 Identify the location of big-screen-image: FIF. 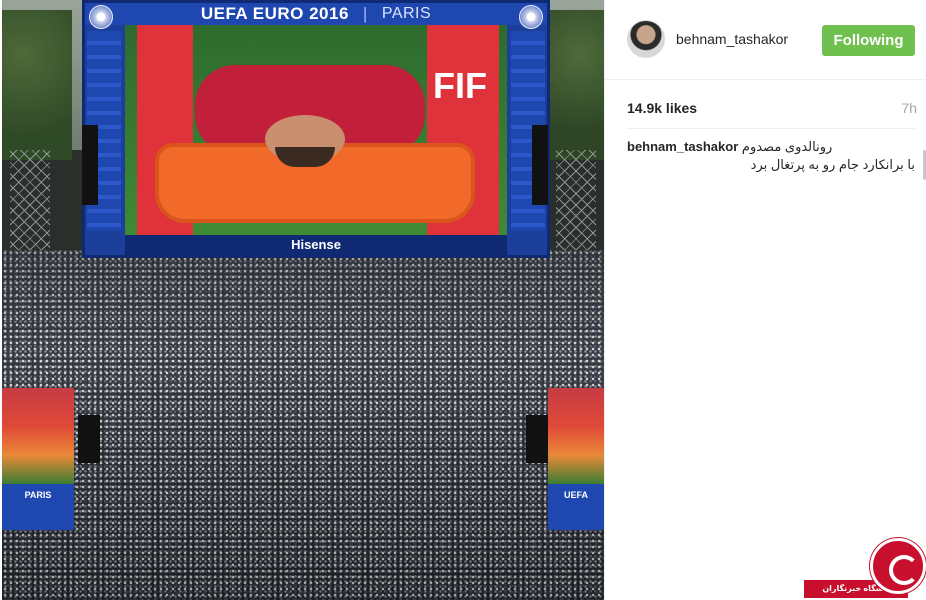
(316, 130).